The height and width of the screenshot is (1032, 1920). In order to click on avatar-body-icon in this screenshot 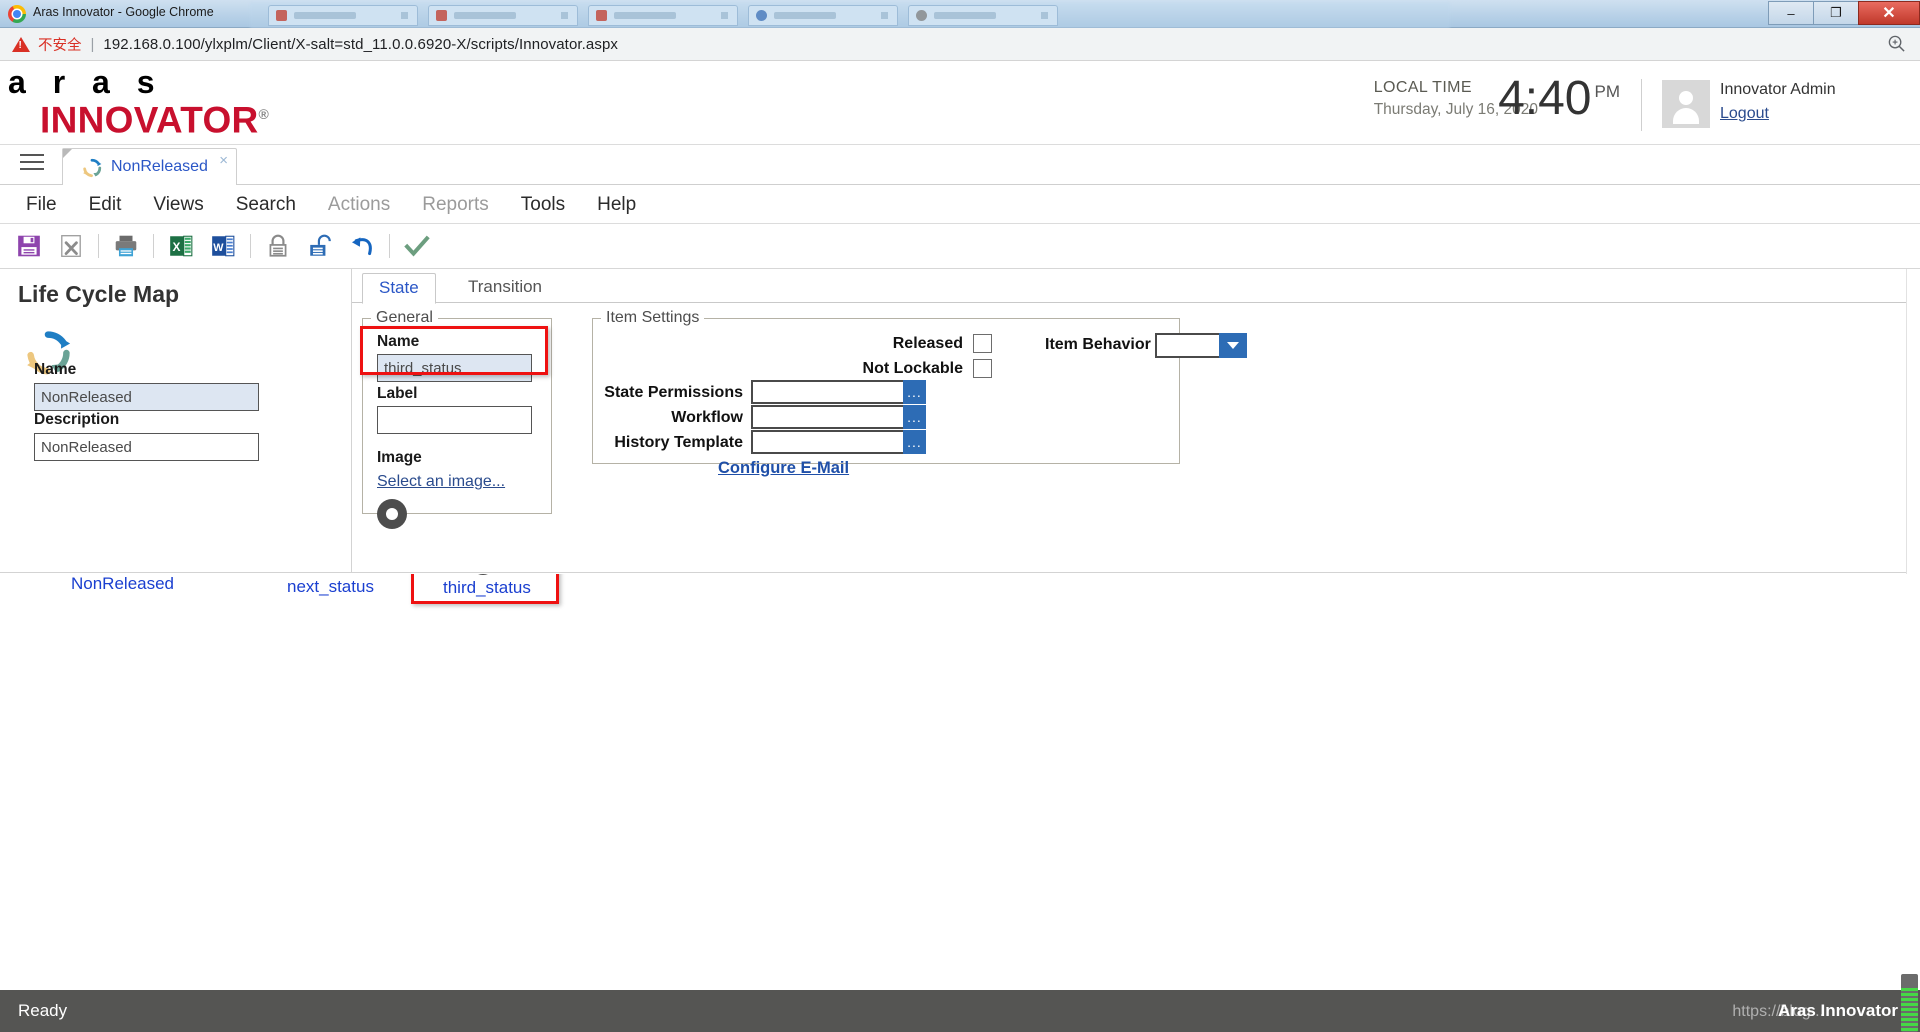, I will do `click(1686, 116)`.